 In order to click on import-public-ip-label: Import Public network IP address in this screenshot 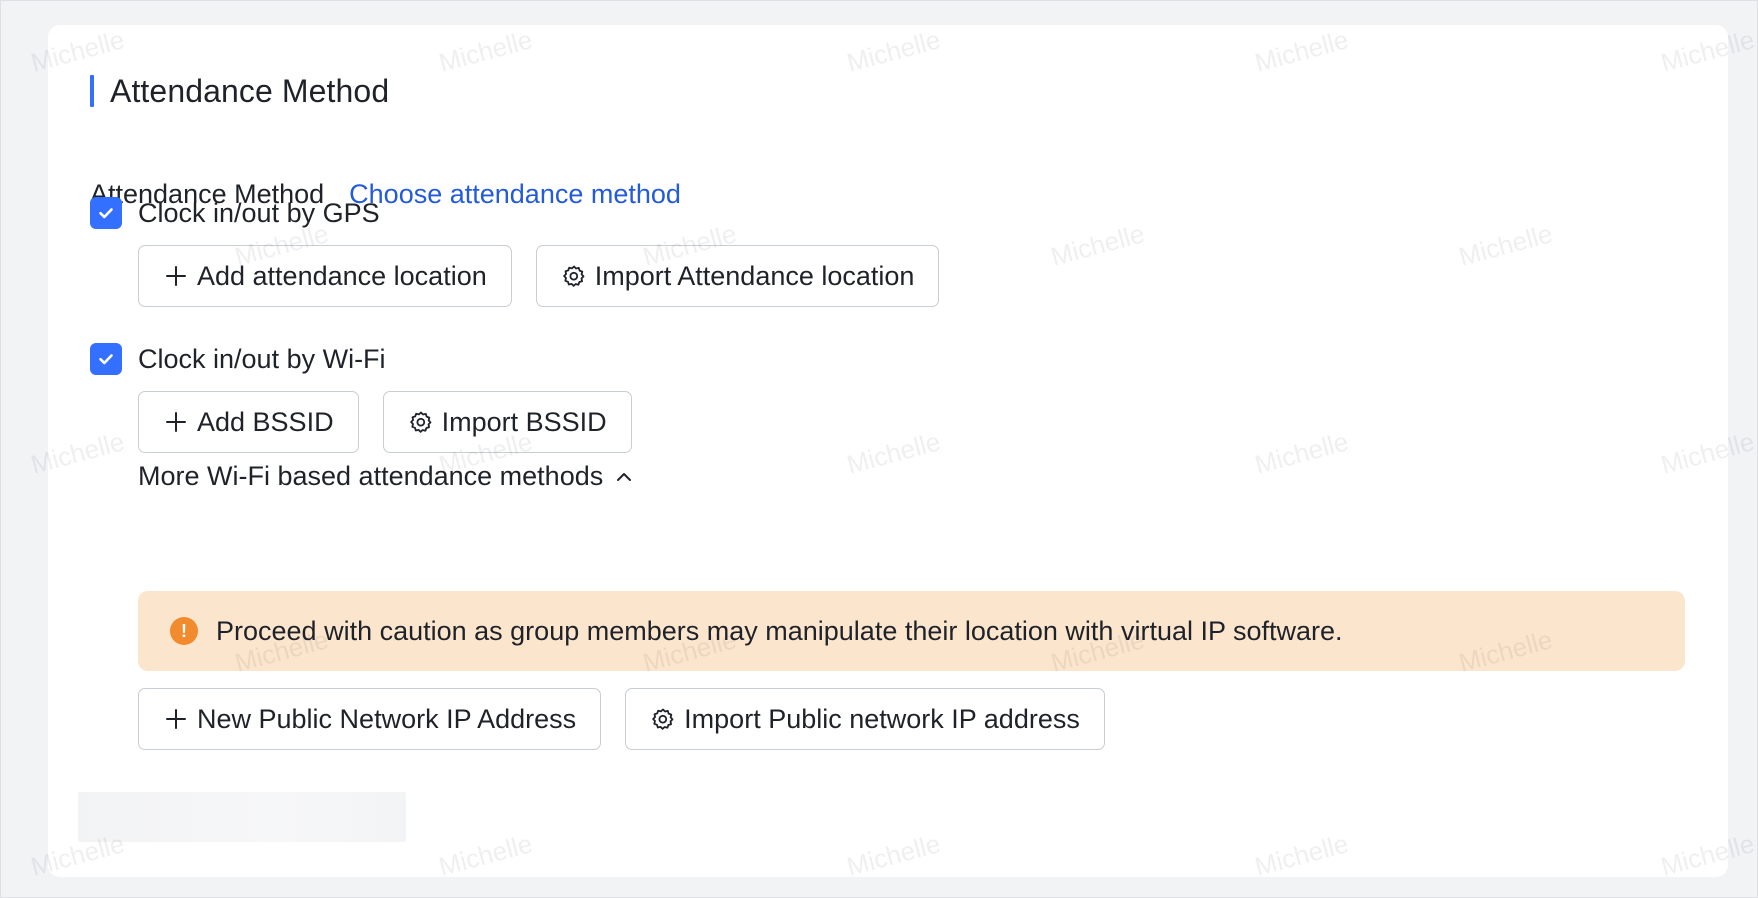, I will do `click(882, 718)`.